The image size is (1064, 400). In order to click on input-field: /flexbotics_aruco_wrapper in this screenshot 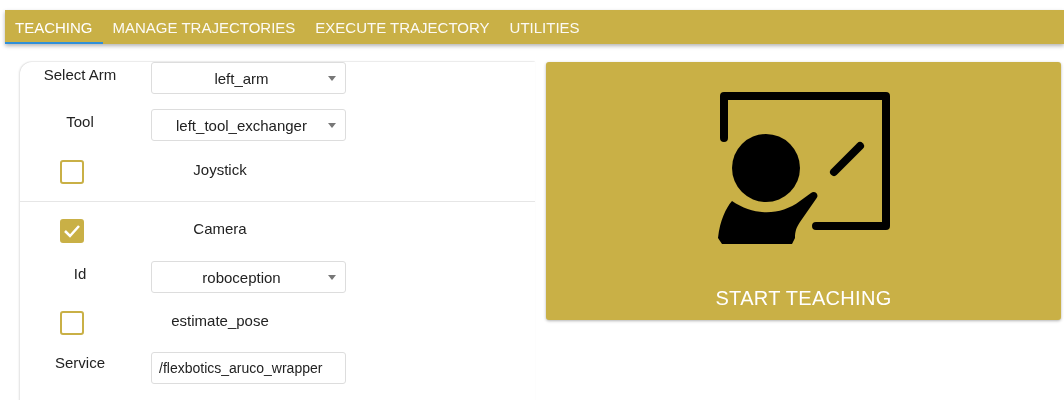, I will do `click(248, 368)`.